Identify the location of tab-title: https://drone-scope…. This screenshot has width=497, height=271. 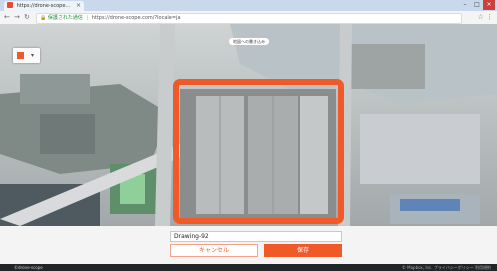
(43, 6).